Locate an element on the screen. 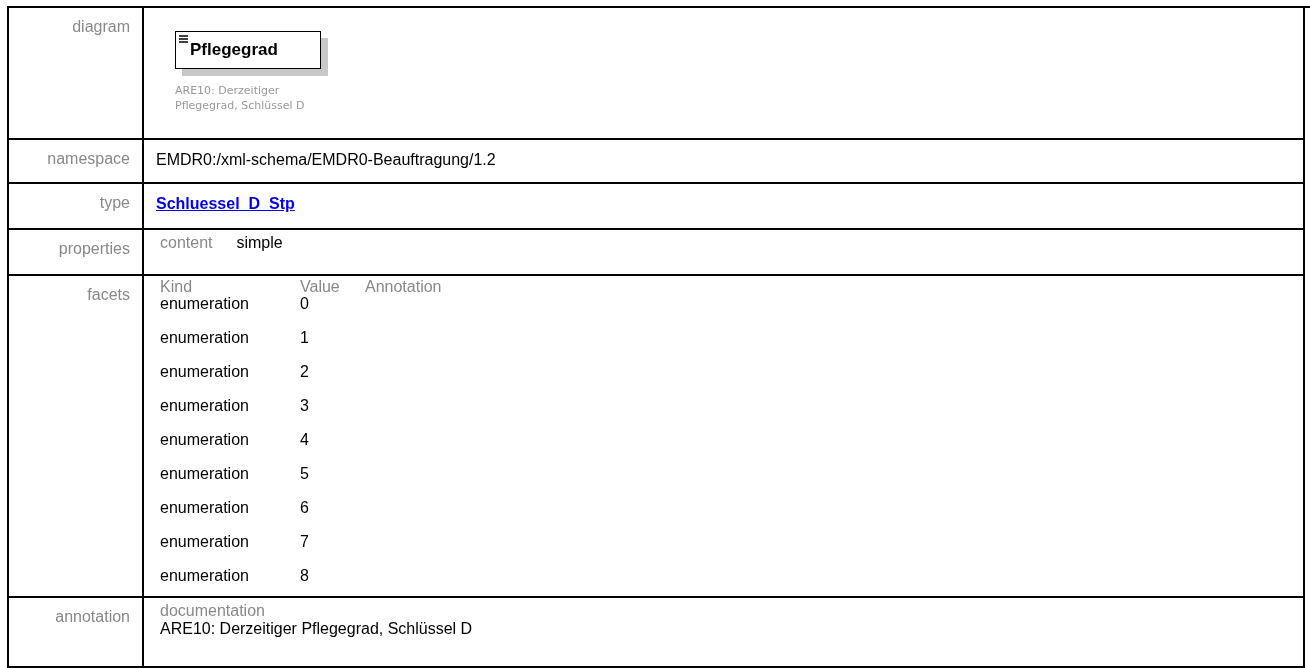  namespace-value: EMDR0:/xml-schema/EMDR0-Beauftragung/1.2 is located at coordinates (326, 159).